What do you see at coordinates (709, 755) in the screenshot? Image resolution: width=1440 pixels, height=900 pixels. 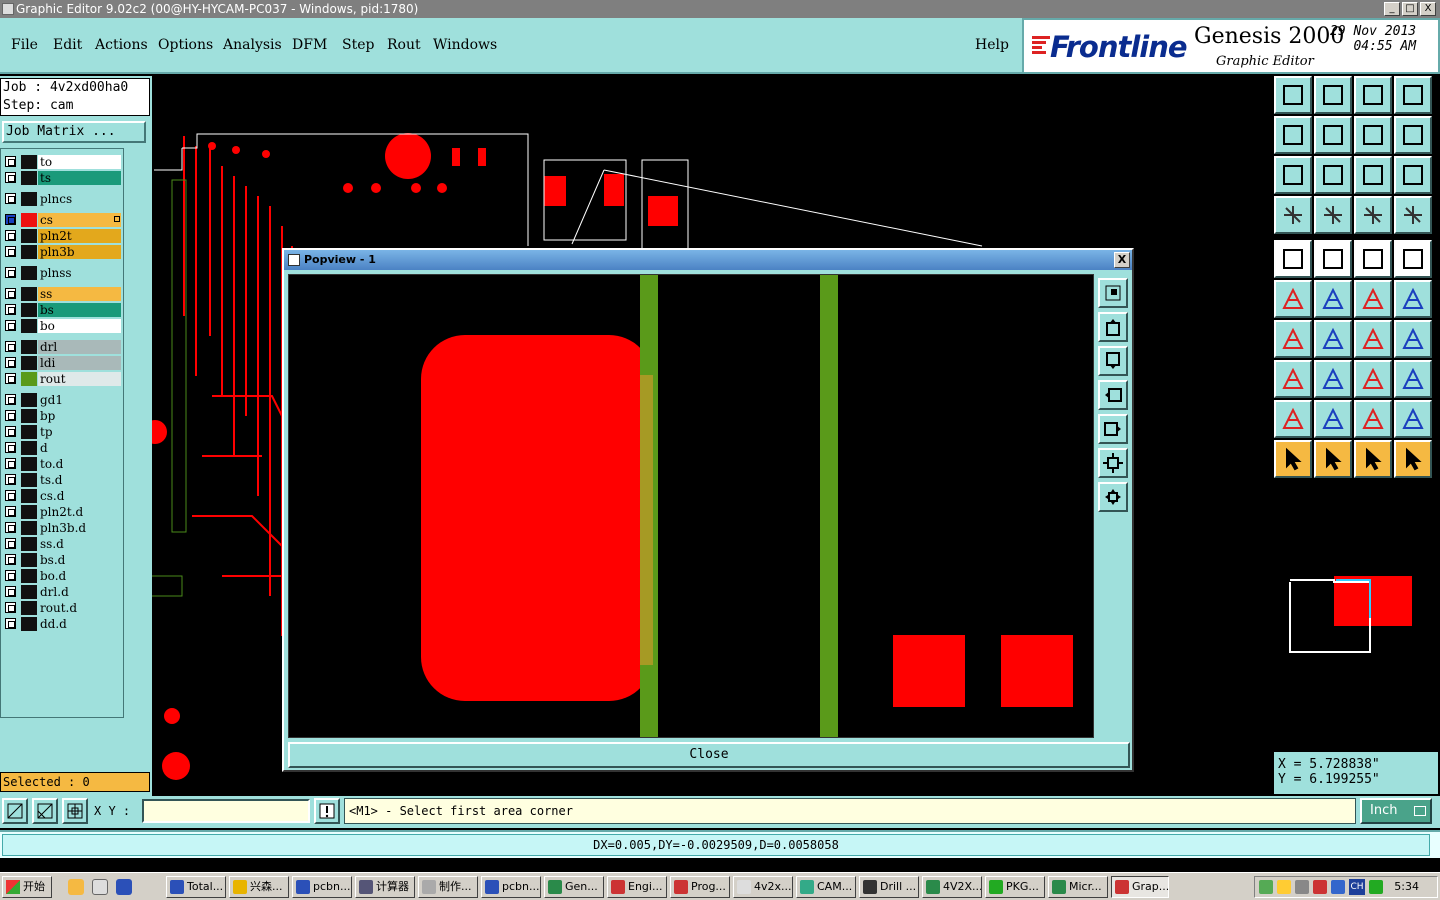 I see `popview-close-button: Close` at bounding box center [709, 755].